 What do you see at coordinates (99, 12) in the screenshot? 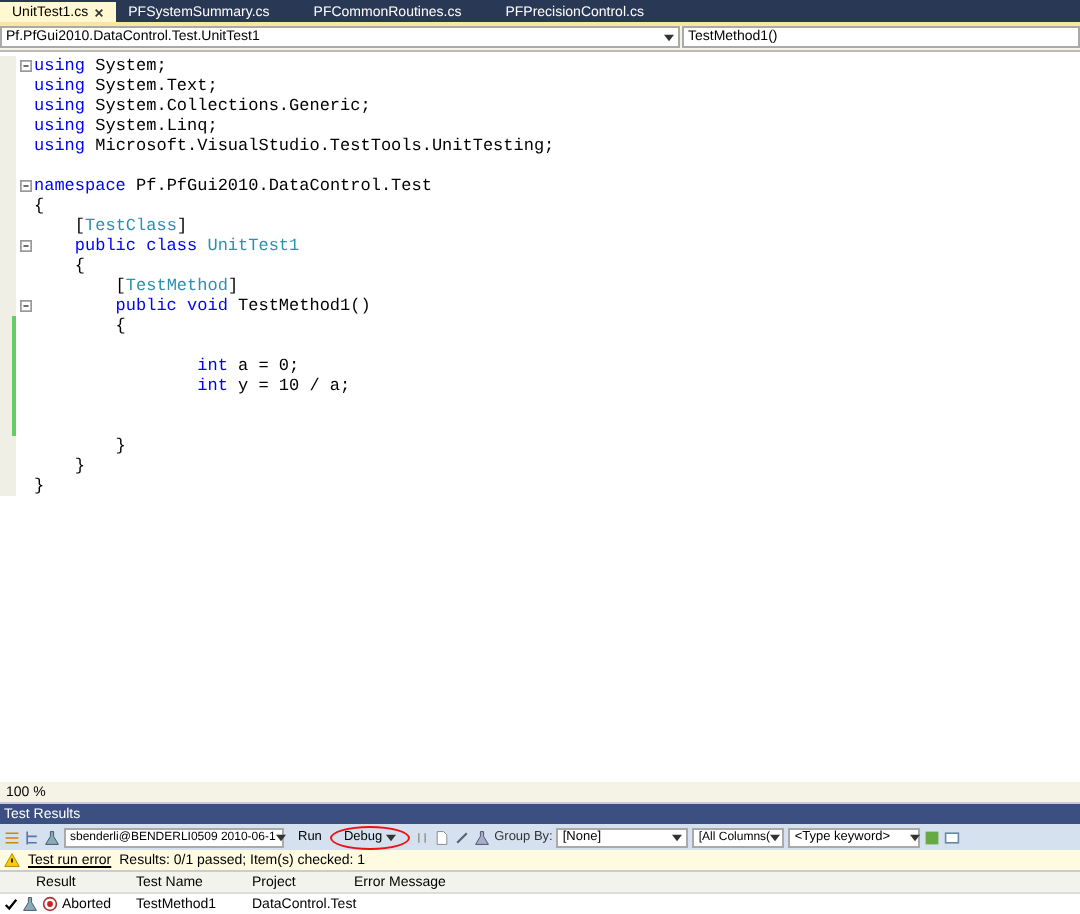
I see `close-icon` at bounding box center [99, 12].